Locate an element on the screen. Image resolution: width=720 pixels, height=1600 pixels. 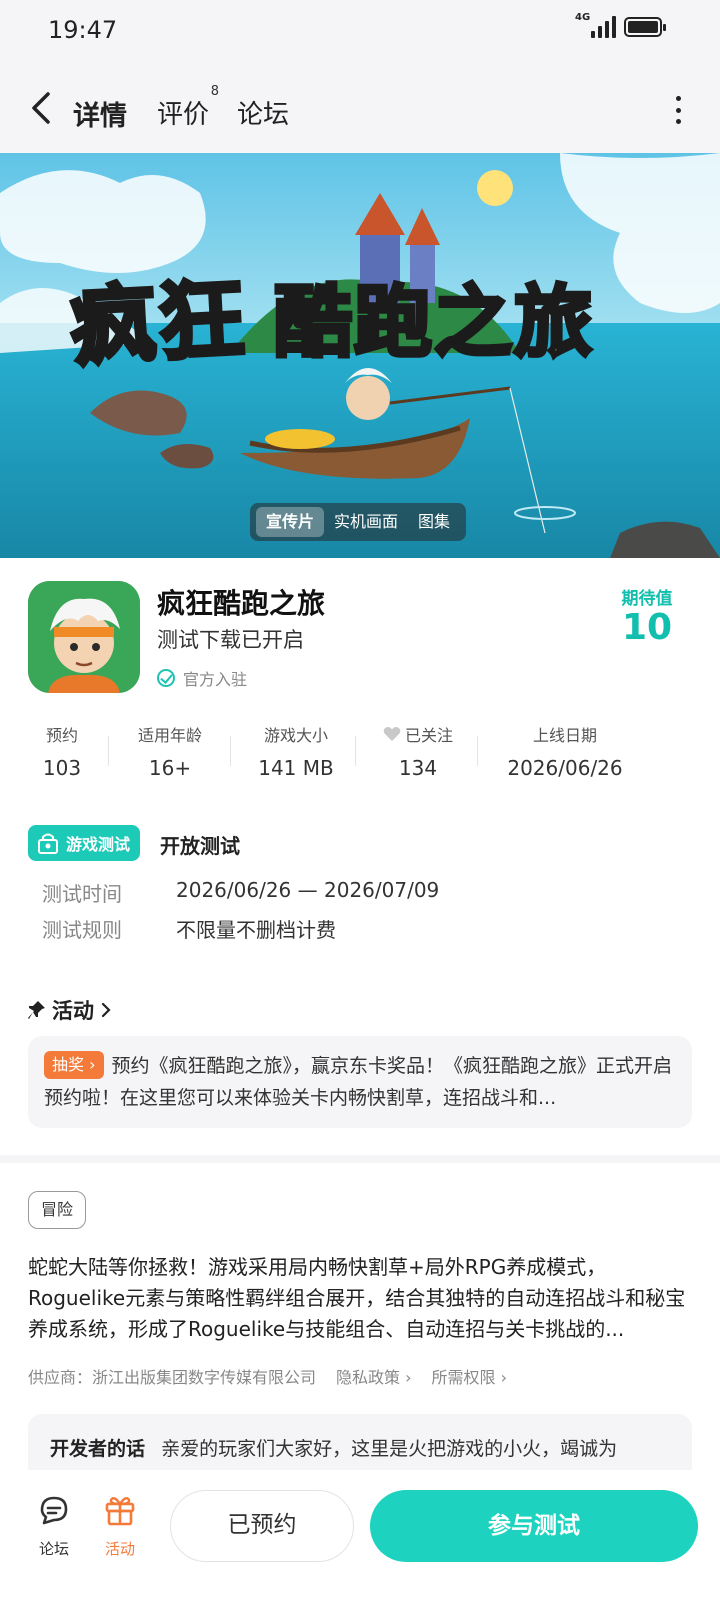
review-count-badge: 8 is located at coordinates (215, 91).